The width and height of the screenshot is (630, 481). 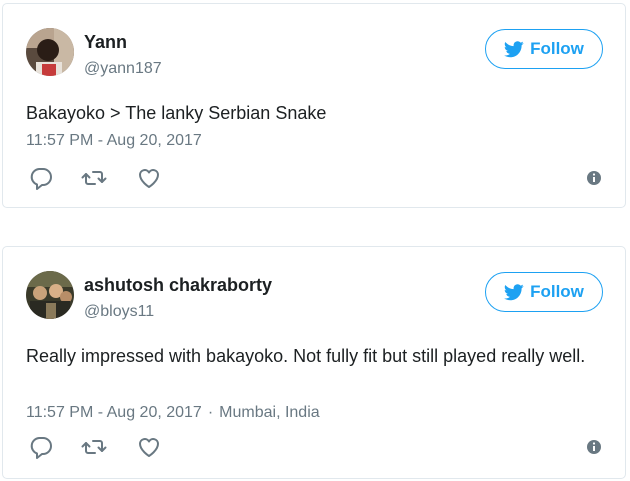 I want to click on tweet-meta: 11:57 PM - Aug 20, 2017 · Mumbai, India, so click(x=173, y=413).